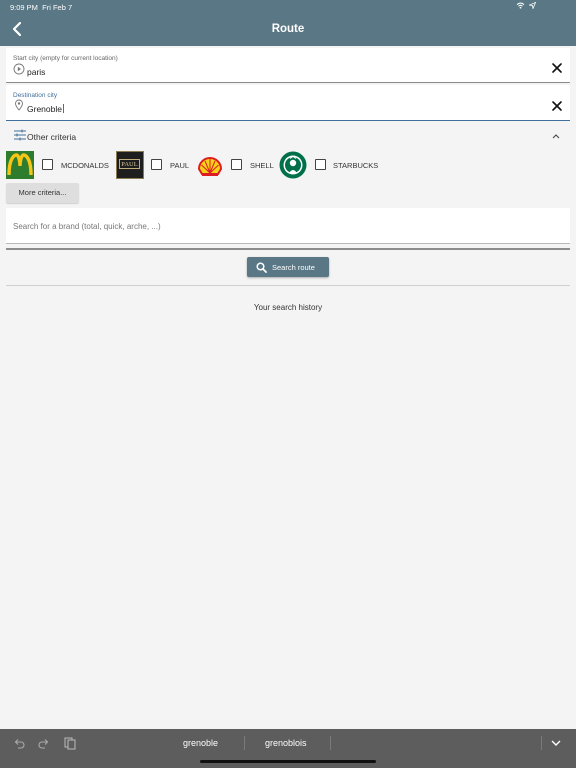 The width and height of the screenshot is (576, 768). Describe the element at coordinates (200, 743) in the screenshot. I see `suggestion-grenoble: grenoble` at that location.